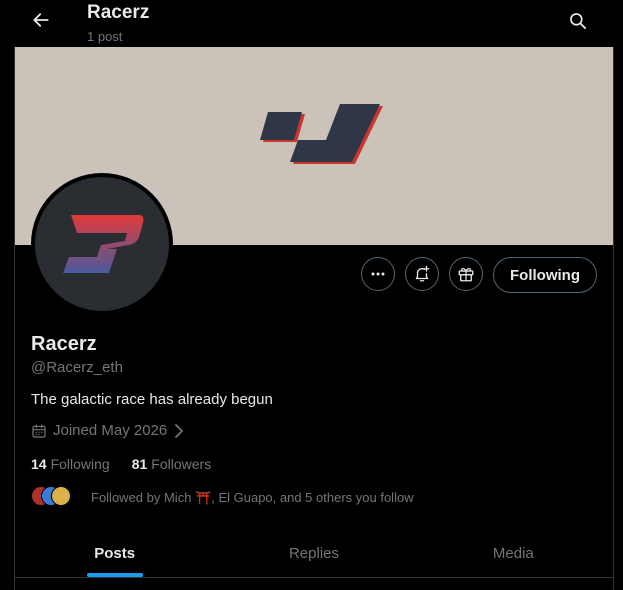  Describe the element at coordinates (77, 367) in the screenshot. I see `profile-handle: @Racerz_eth` at that location.